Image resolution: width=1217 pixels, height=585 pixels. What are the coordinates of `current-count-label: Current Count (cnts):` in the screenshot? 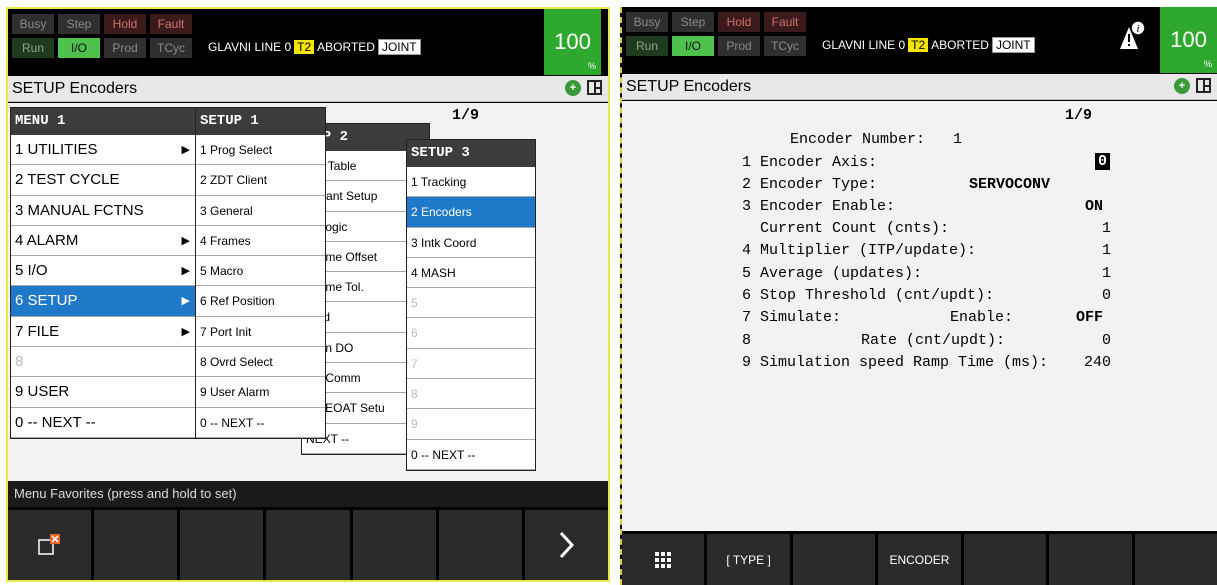 It's located at (855, 228).